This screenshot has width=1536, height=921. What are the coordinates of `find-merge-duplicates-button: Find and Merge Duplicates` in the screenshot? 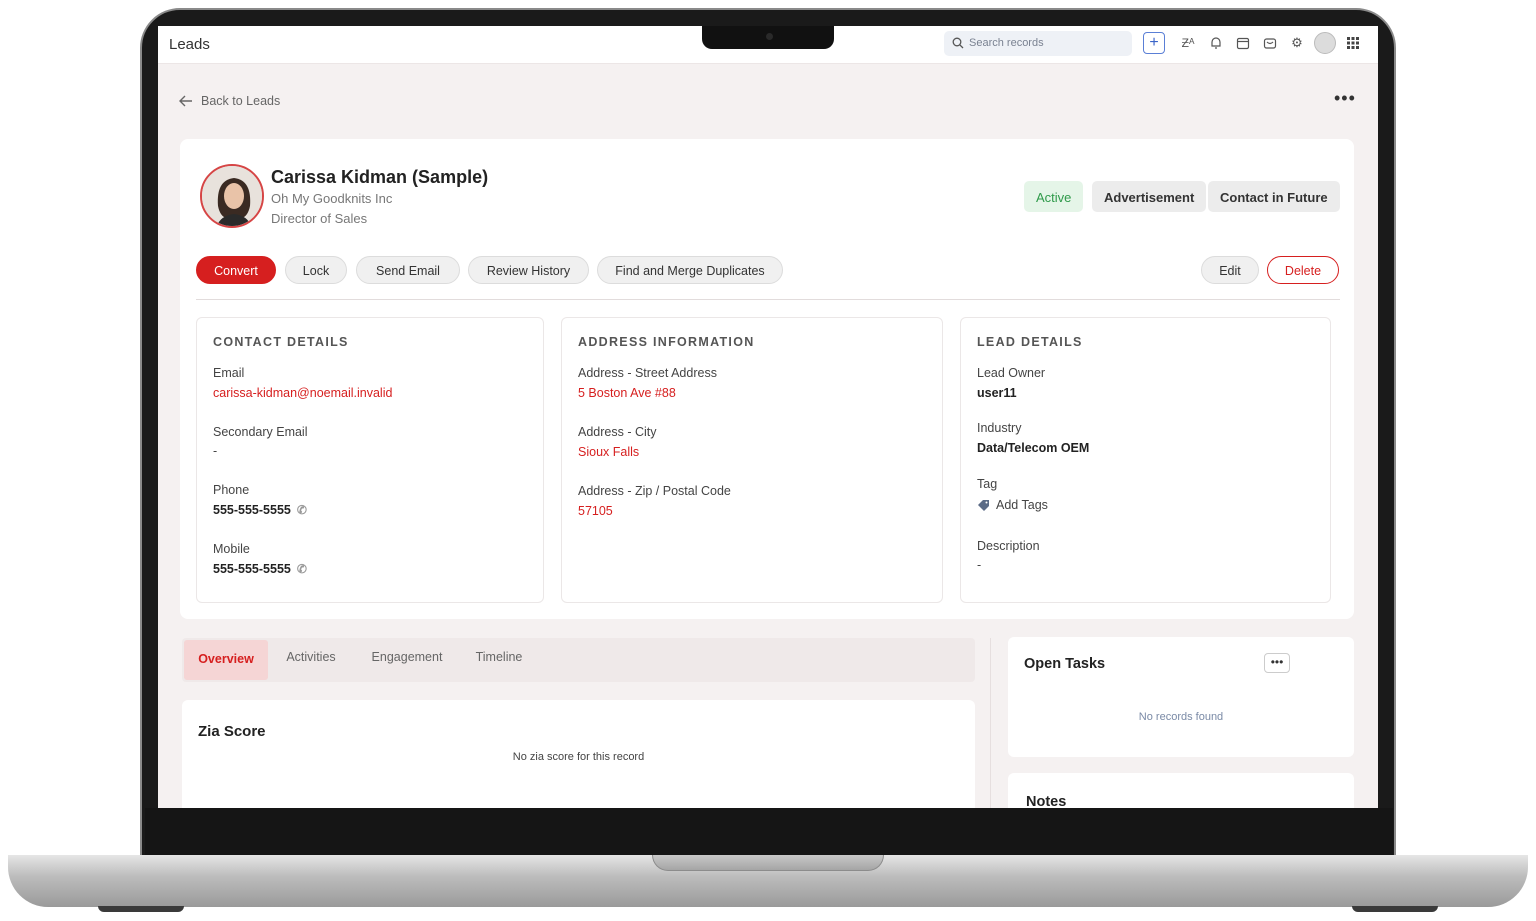 It's located at (690, 270).